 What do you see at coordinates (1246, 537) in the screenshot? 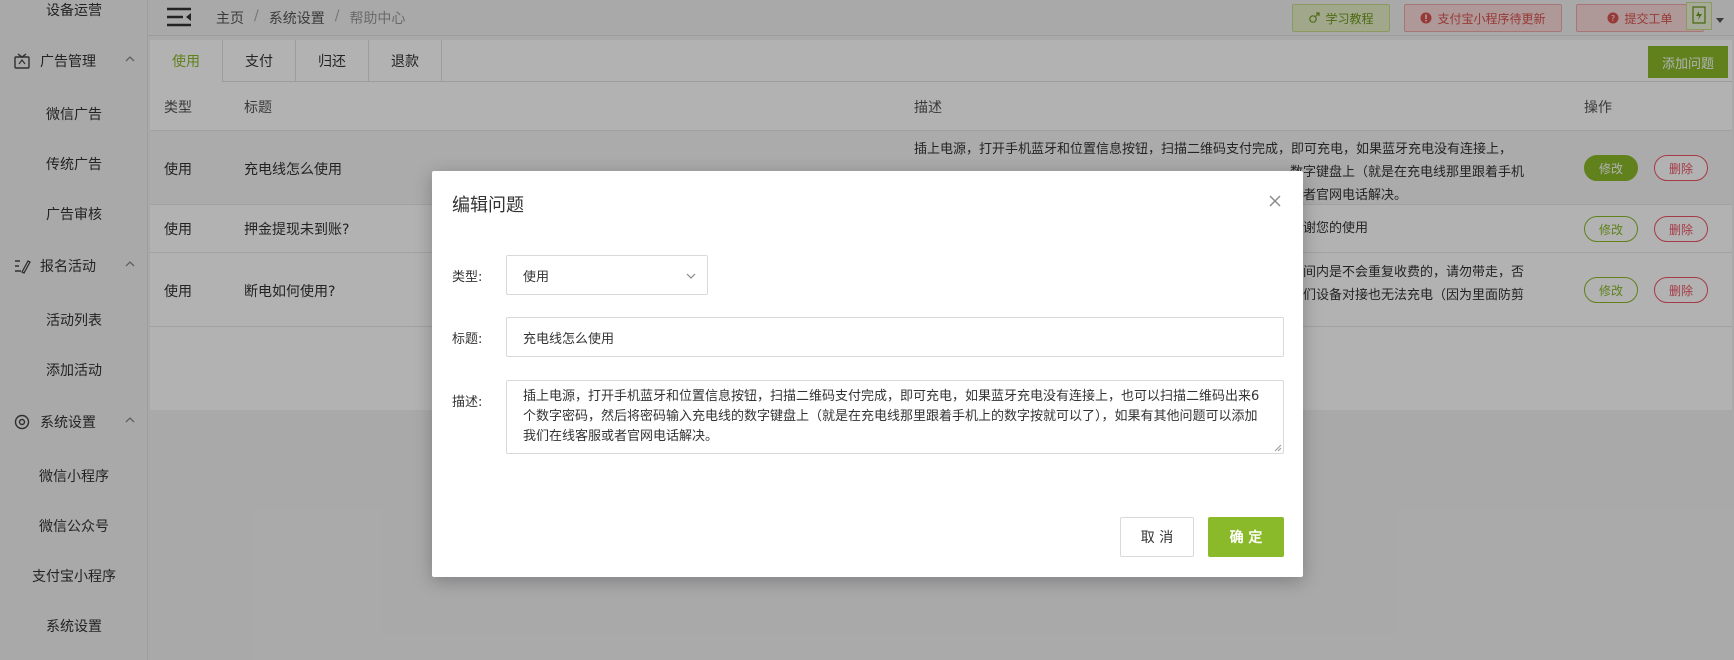
I see `confirm-button: 确 定` at bounding box center [1246, 537].